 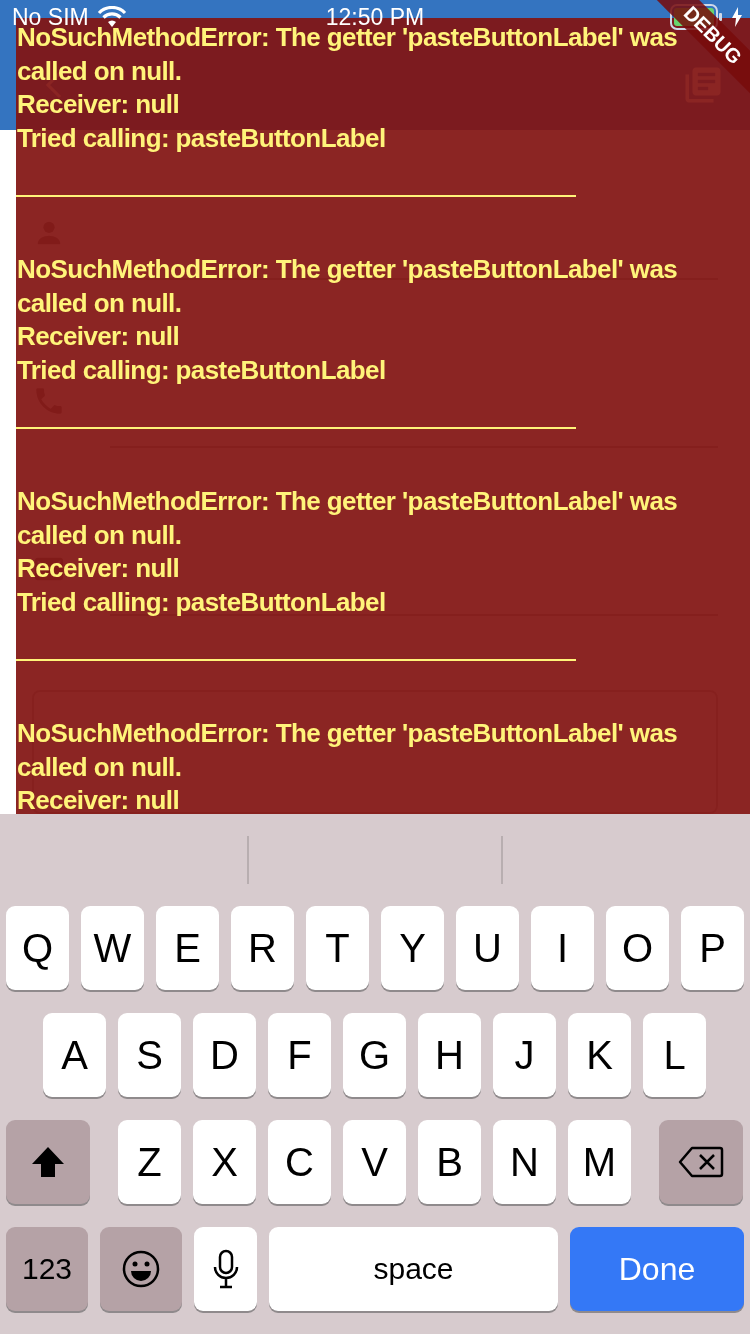 I want to click on letter-key: Y, so click(x=412, y=948).